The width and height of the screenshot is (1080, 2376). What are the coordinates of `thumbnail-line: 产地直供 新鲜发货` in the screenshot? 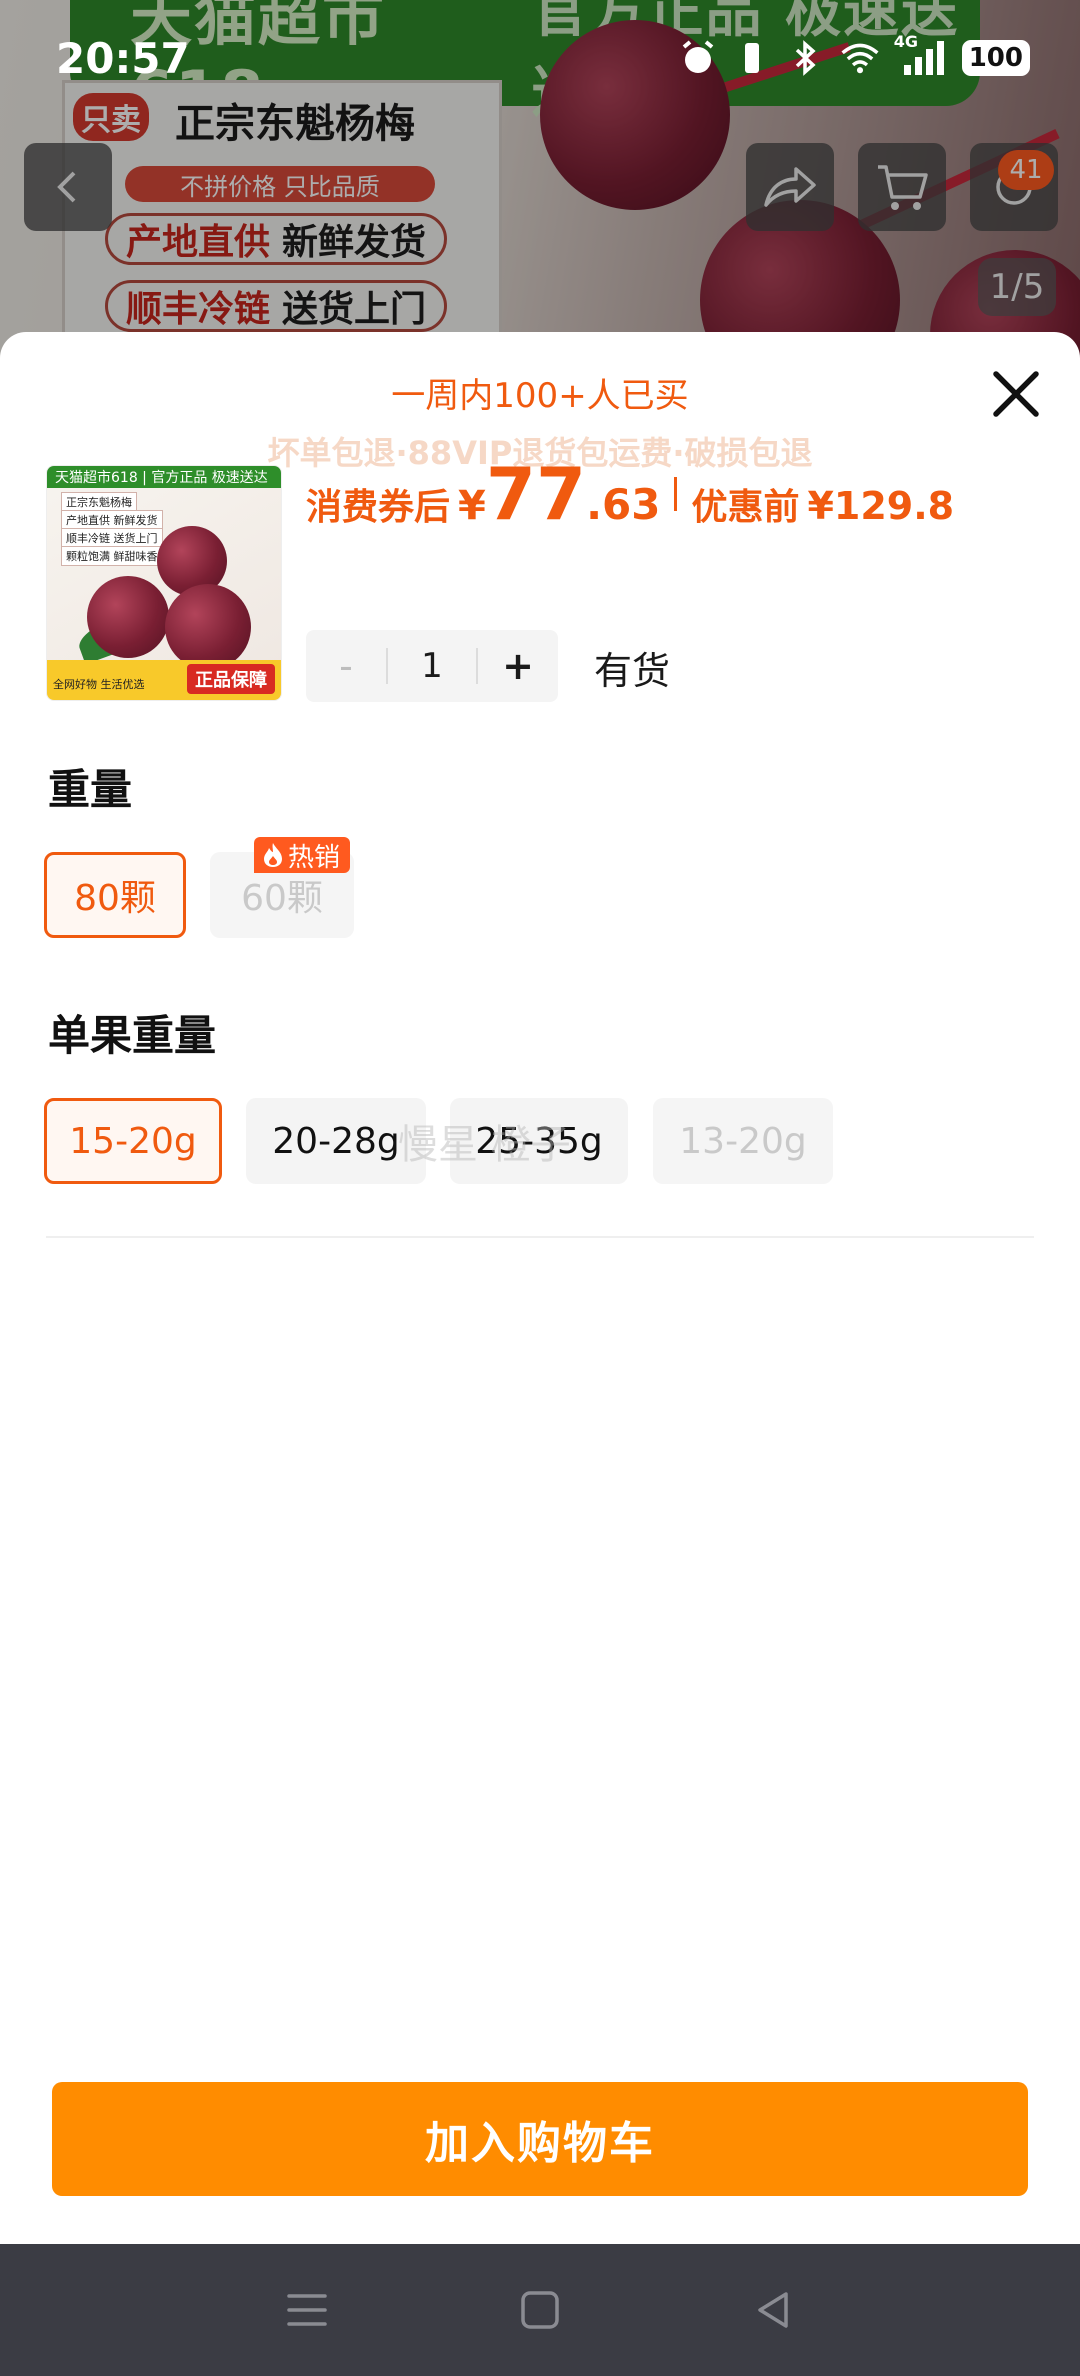 It's located at (112, 520).